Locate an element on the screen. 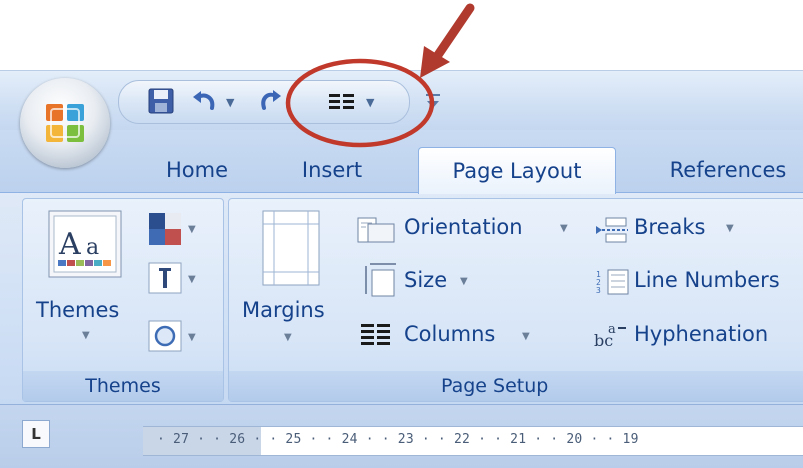 This screenshot has width=803, height=468. page-setup-group-label: Page Setup is located at coordinates (516, 386).